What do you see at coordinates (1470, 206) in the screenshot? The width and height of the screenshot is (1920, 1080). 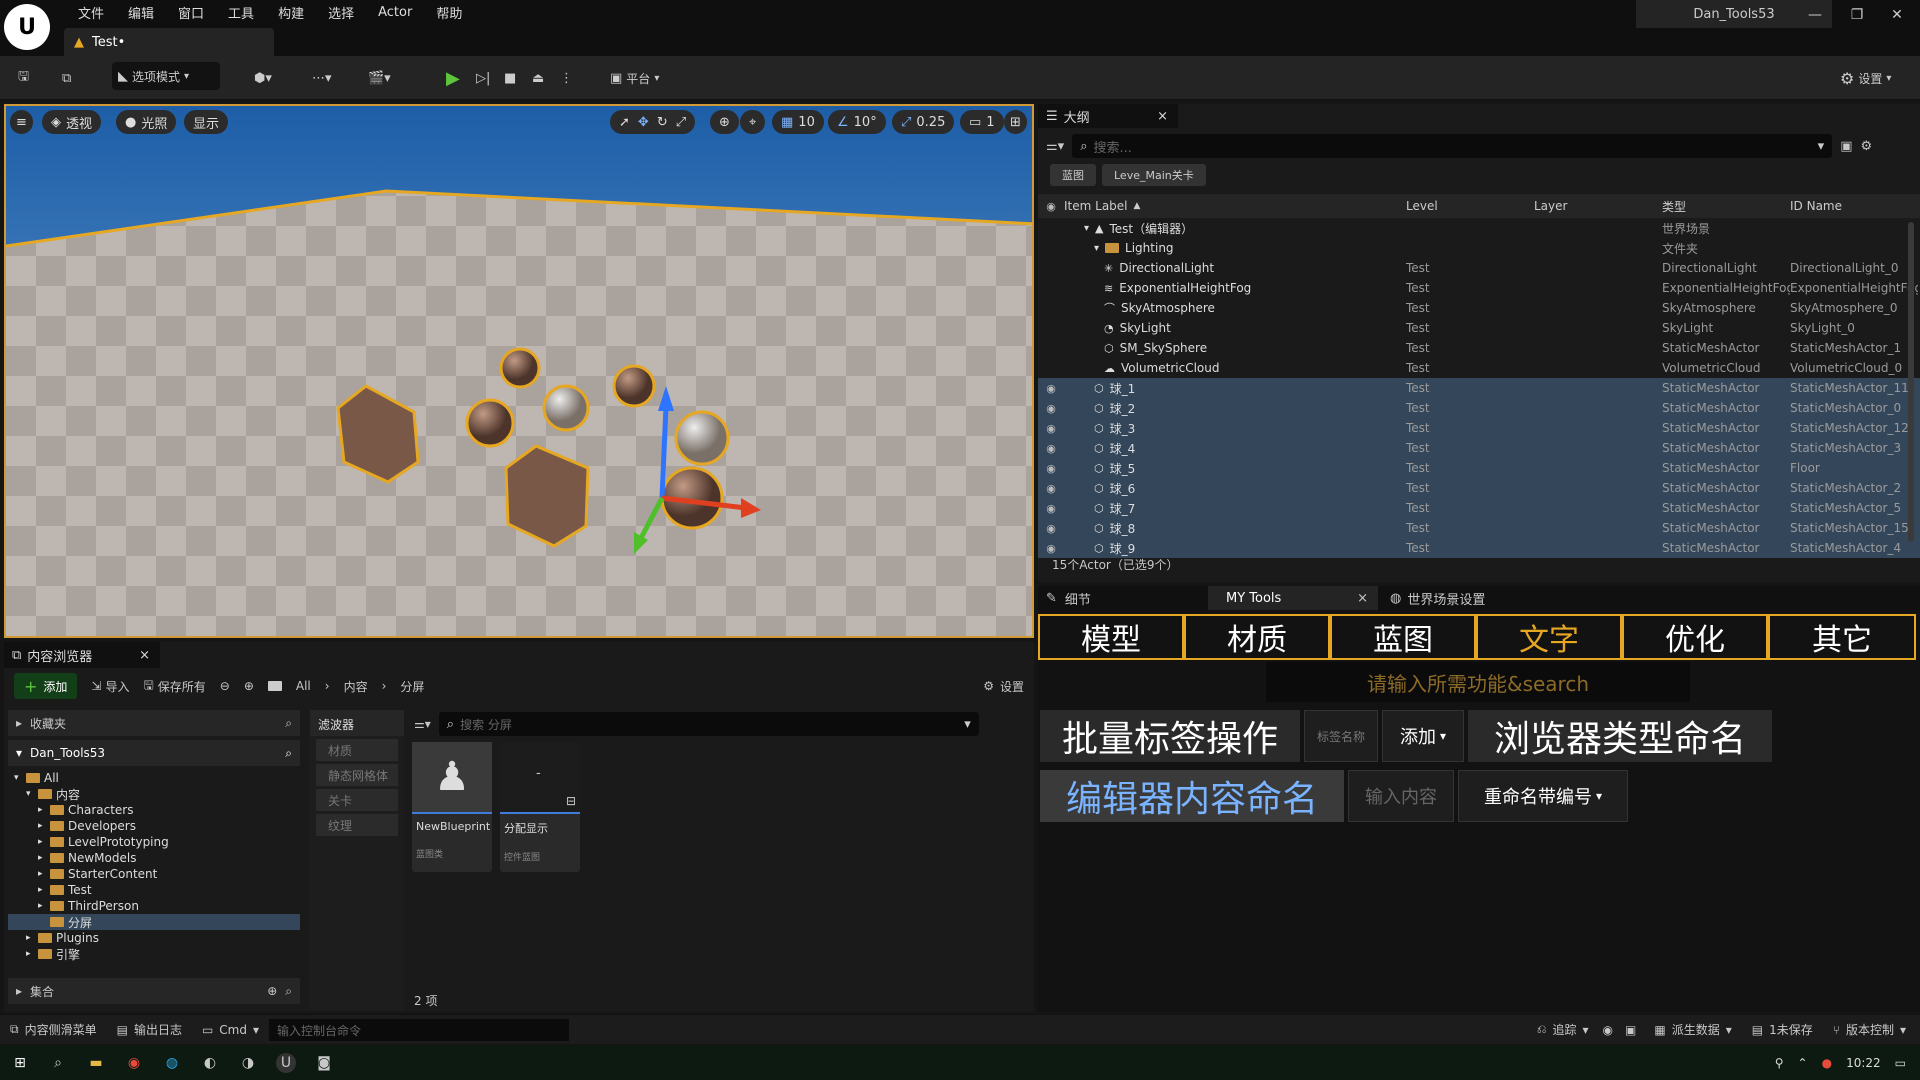 I see `column-level: Level` at bounding box center [1470, 206].